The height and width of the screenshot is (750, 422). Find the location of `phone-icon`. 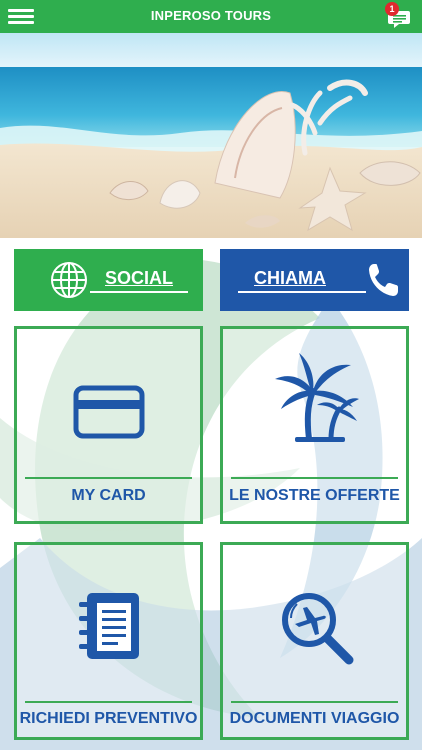

phone-icon is located at coordinates (383, 280).